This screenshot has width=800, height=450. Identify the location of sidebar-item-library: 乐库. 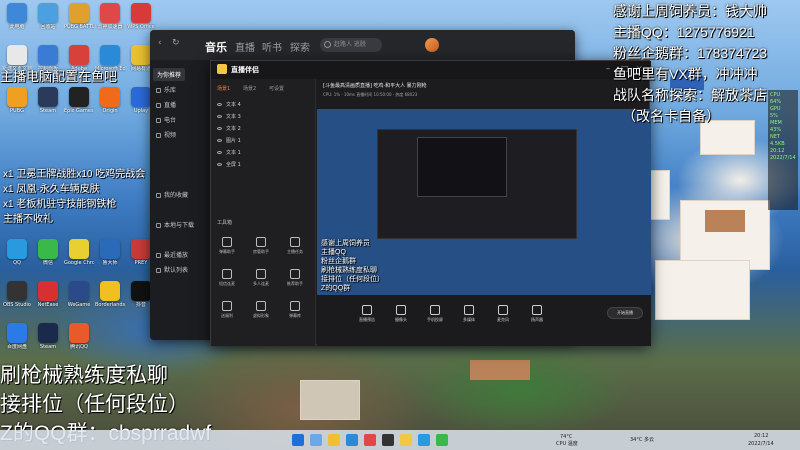
(166, 89).